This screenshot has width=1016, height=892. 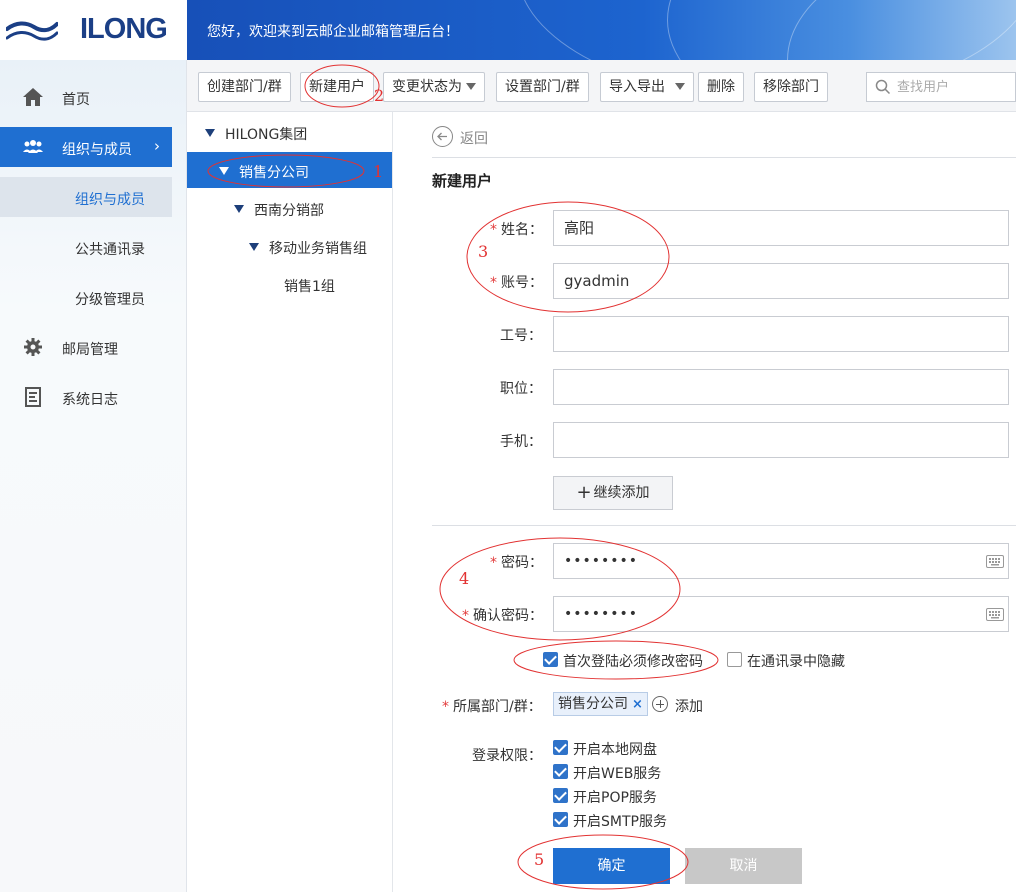 I want to click on permission-checkbox-pop, so click(x=560, y=795).